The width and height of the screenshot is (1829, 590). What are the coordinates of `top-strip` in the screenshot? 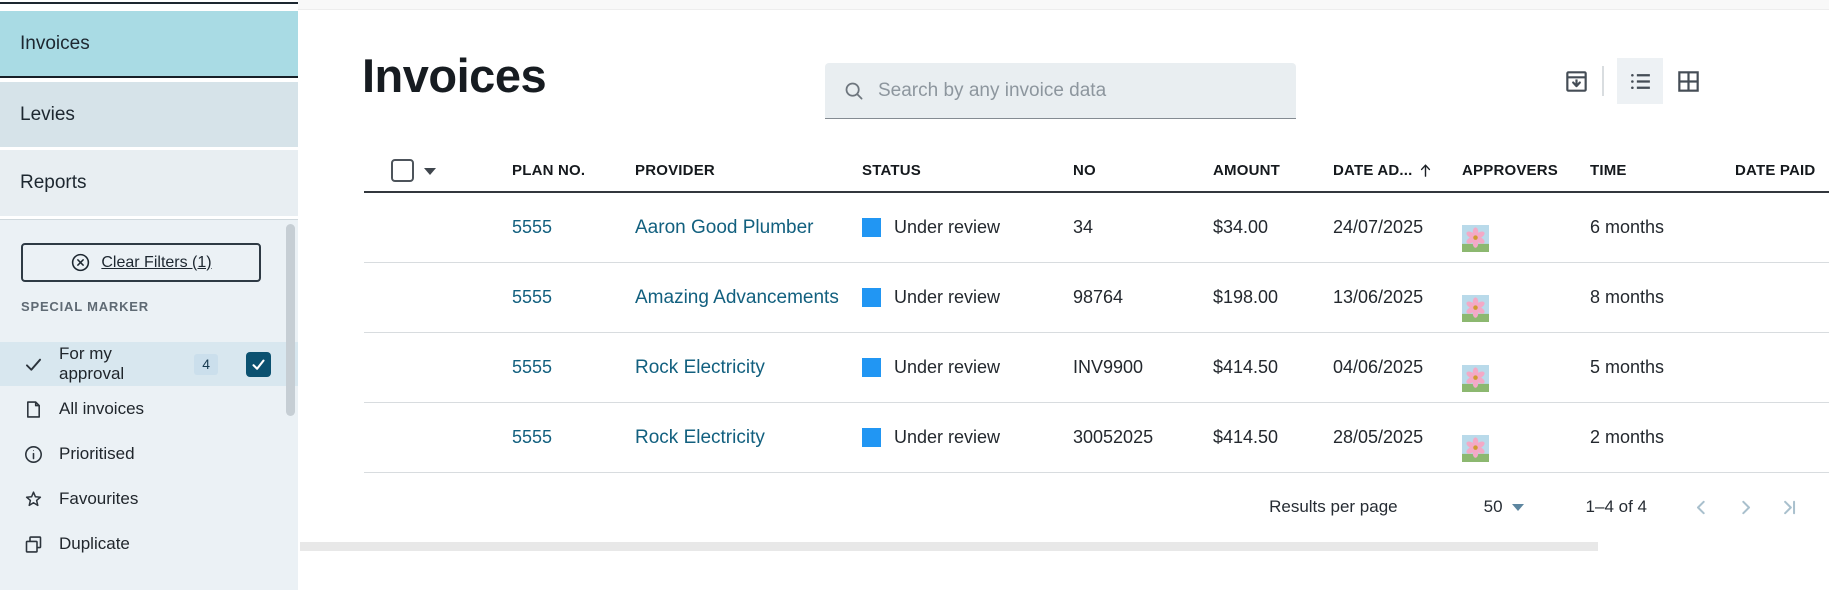 It's located at (1063, 5).